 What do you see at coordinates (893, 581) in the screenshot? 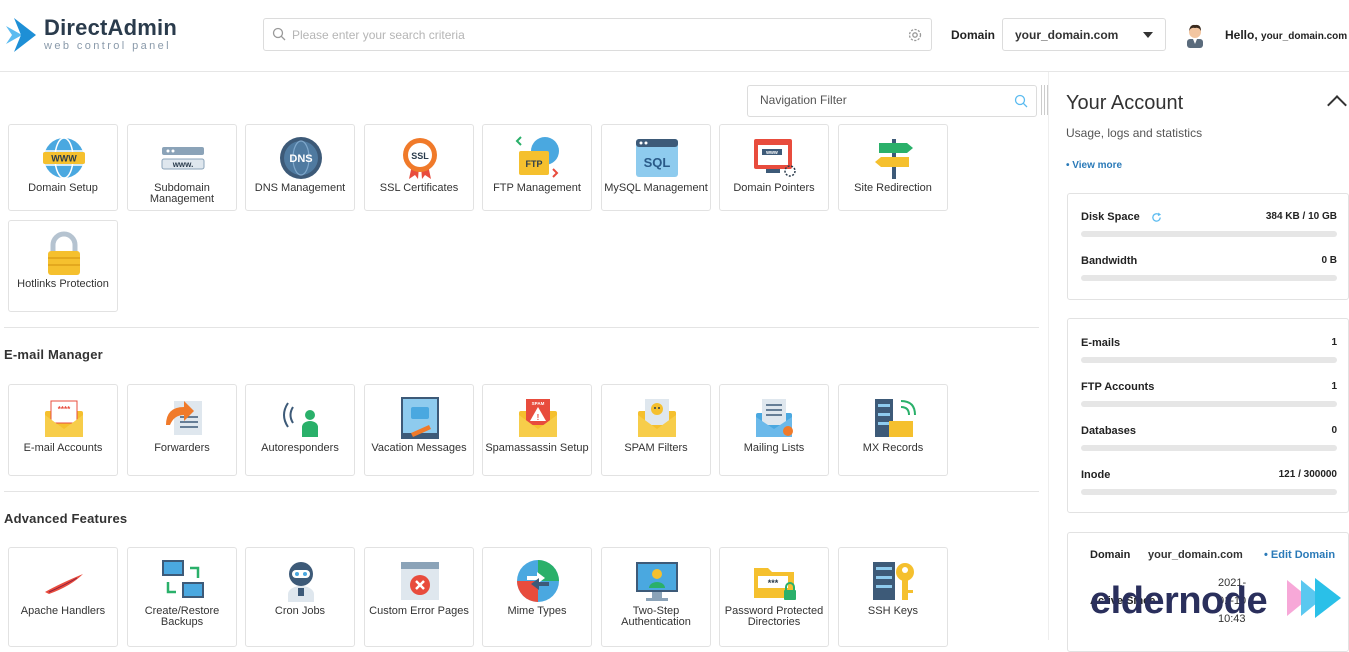
I see `ssh-key-icon` at bounding box center [893, 581].